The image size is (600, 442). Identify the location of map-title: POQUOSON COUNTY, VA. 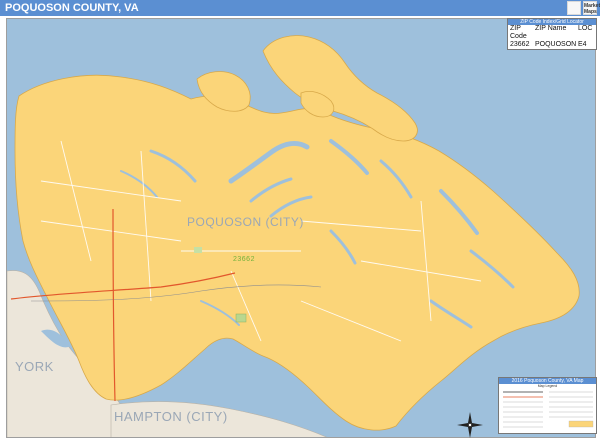
(72, 8).